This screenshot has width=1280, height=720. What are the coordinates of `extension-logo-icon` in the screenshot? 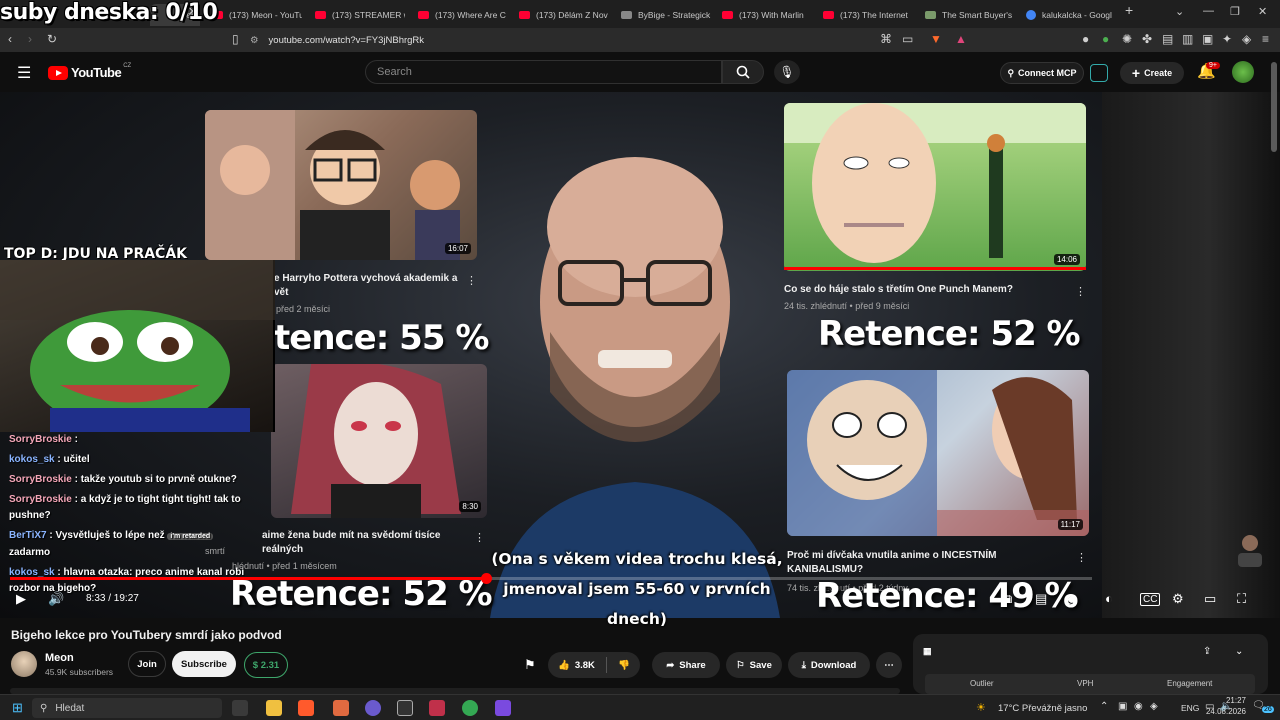 It's located at (1099, 73).